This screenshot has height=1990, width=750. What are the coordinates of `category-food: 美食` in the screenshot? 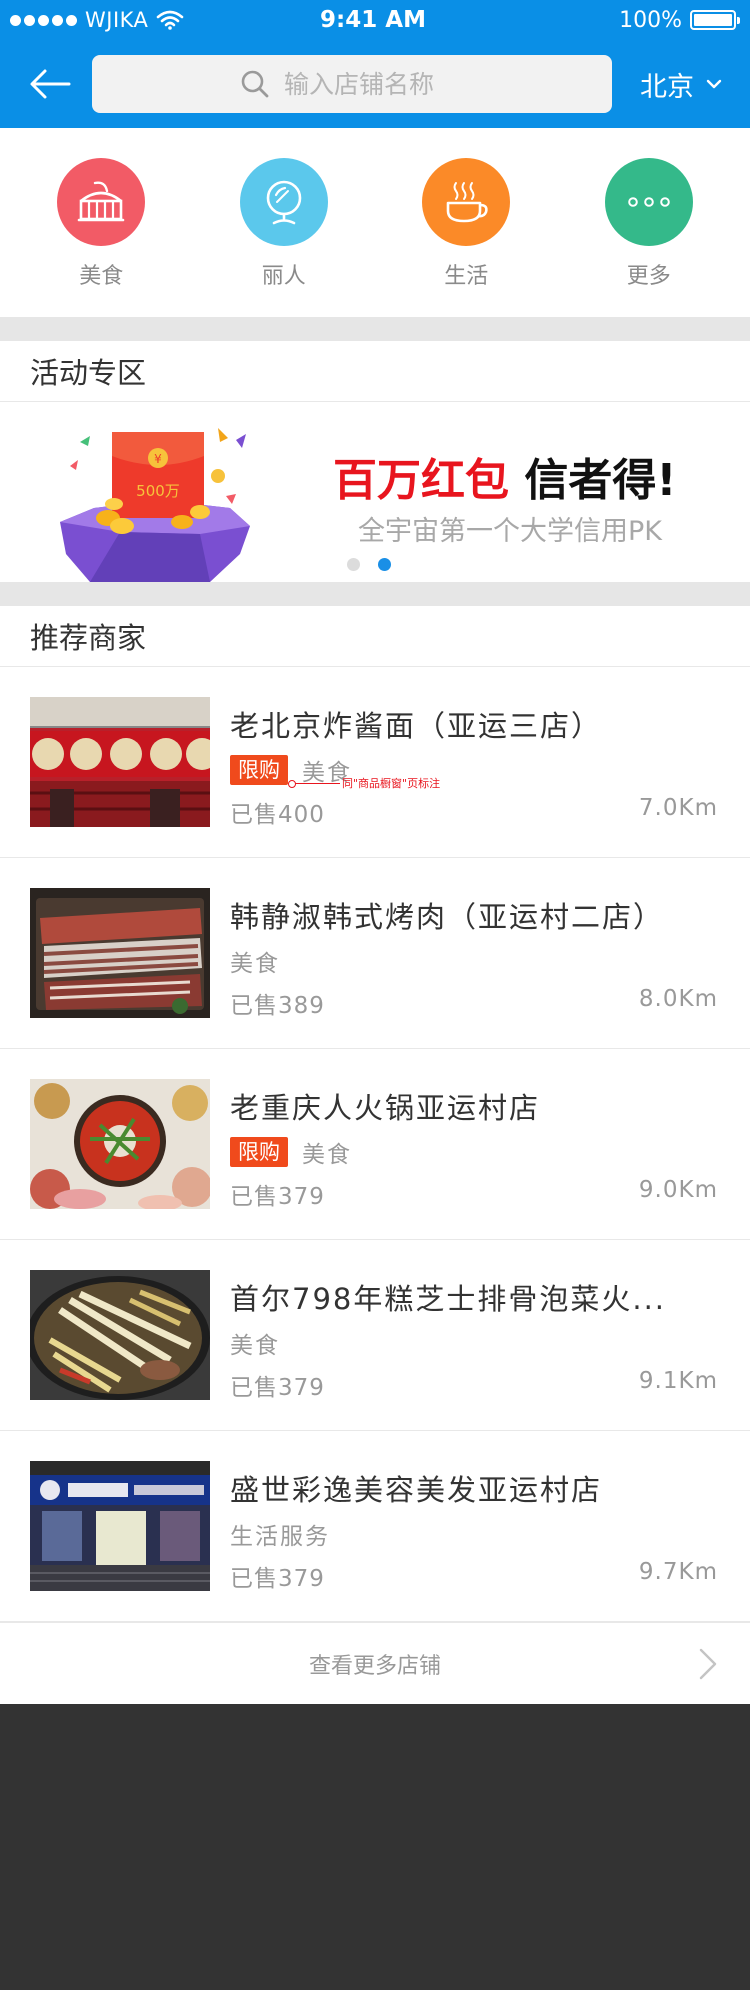 It's located at (101, 237).